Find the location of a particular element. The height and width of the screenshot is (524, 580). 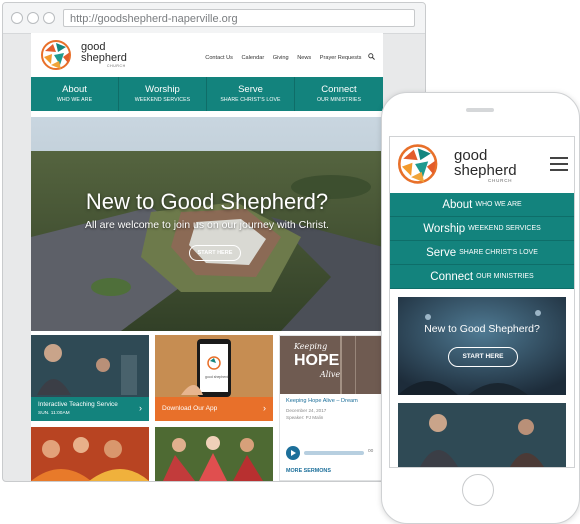

app-screen-brand: good shepherd is located at coordinates (217, 377).